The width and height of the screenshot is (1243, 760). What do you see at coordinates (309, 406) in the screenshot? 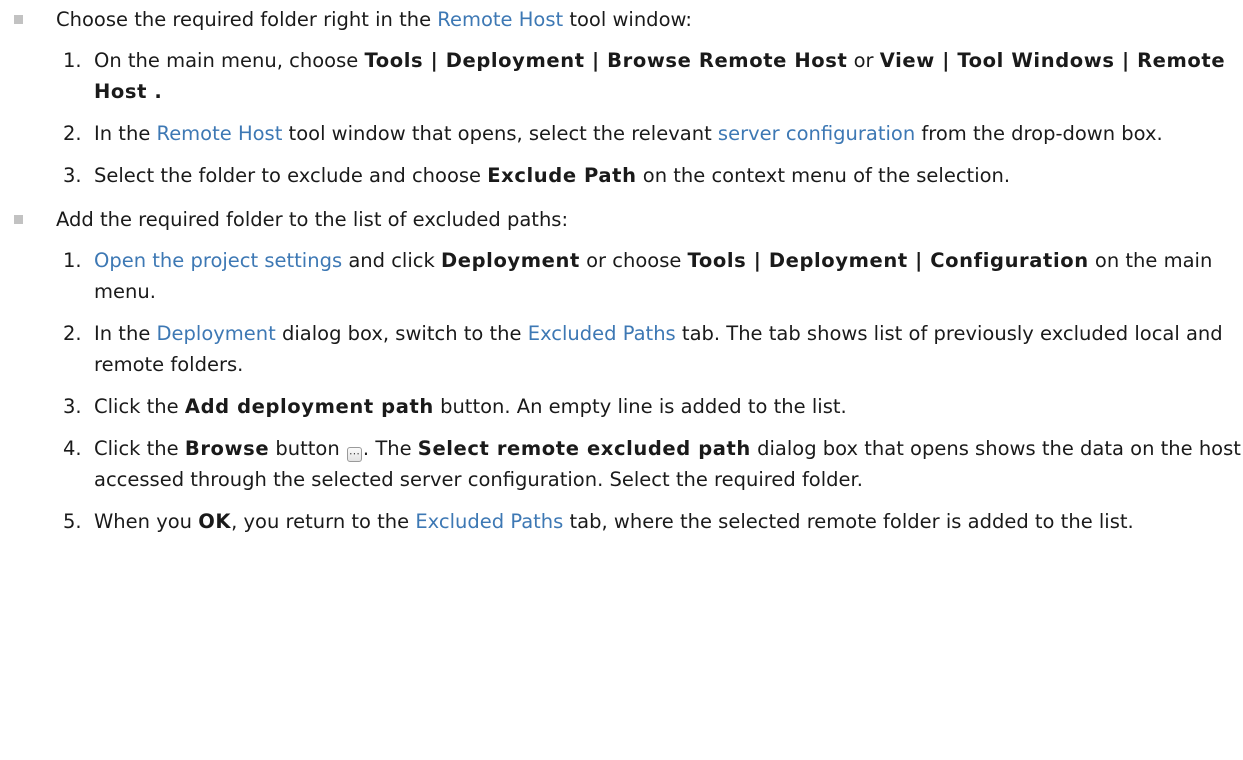
I see `command-name: Add deployment path` at bounding box center [309, 406].